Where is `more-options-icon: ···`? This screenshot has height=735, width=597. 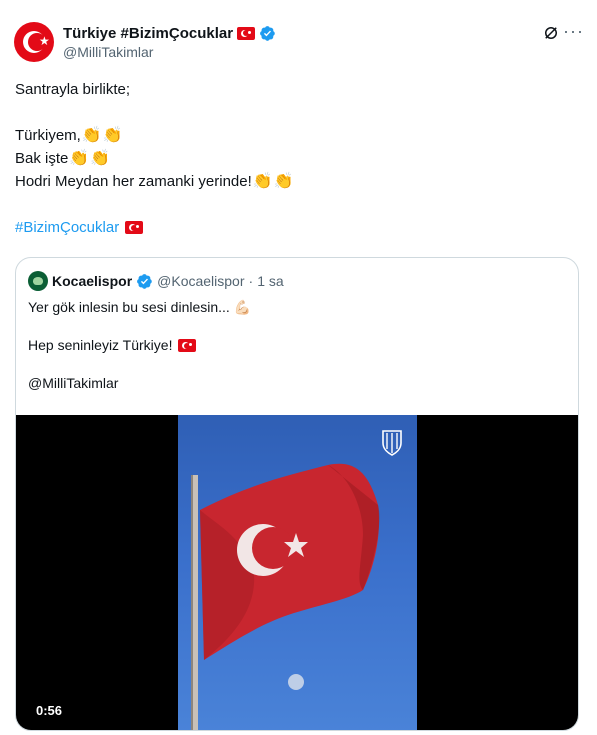 more-options-icon: ··· is located at coordinates (573, 31).